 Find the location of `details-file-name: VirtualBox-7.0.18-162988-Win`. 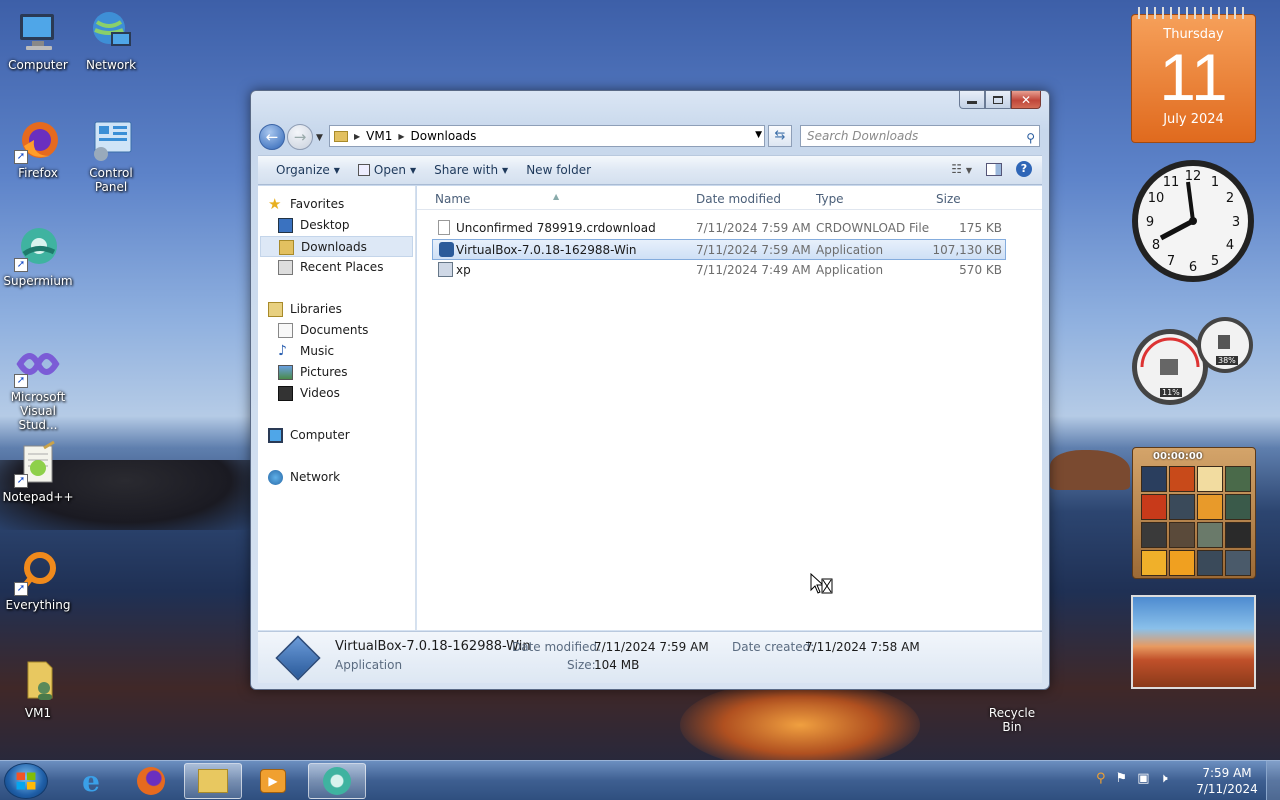

details-file-name: VirtualBox-7.0.18-162988-Win is located at coordinates (433, 646).